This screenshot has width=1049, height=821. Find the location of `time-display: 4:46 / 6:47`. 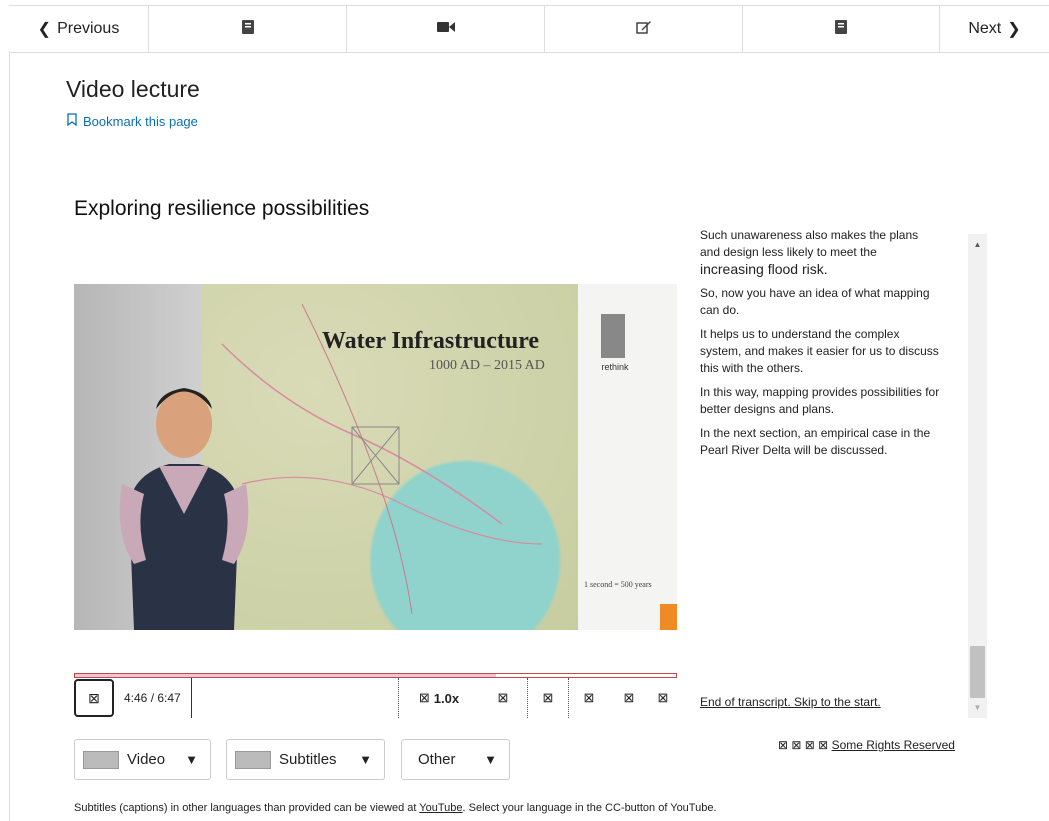

time-display: 4:46 / 6:47 is located at coordinates (153, 698).